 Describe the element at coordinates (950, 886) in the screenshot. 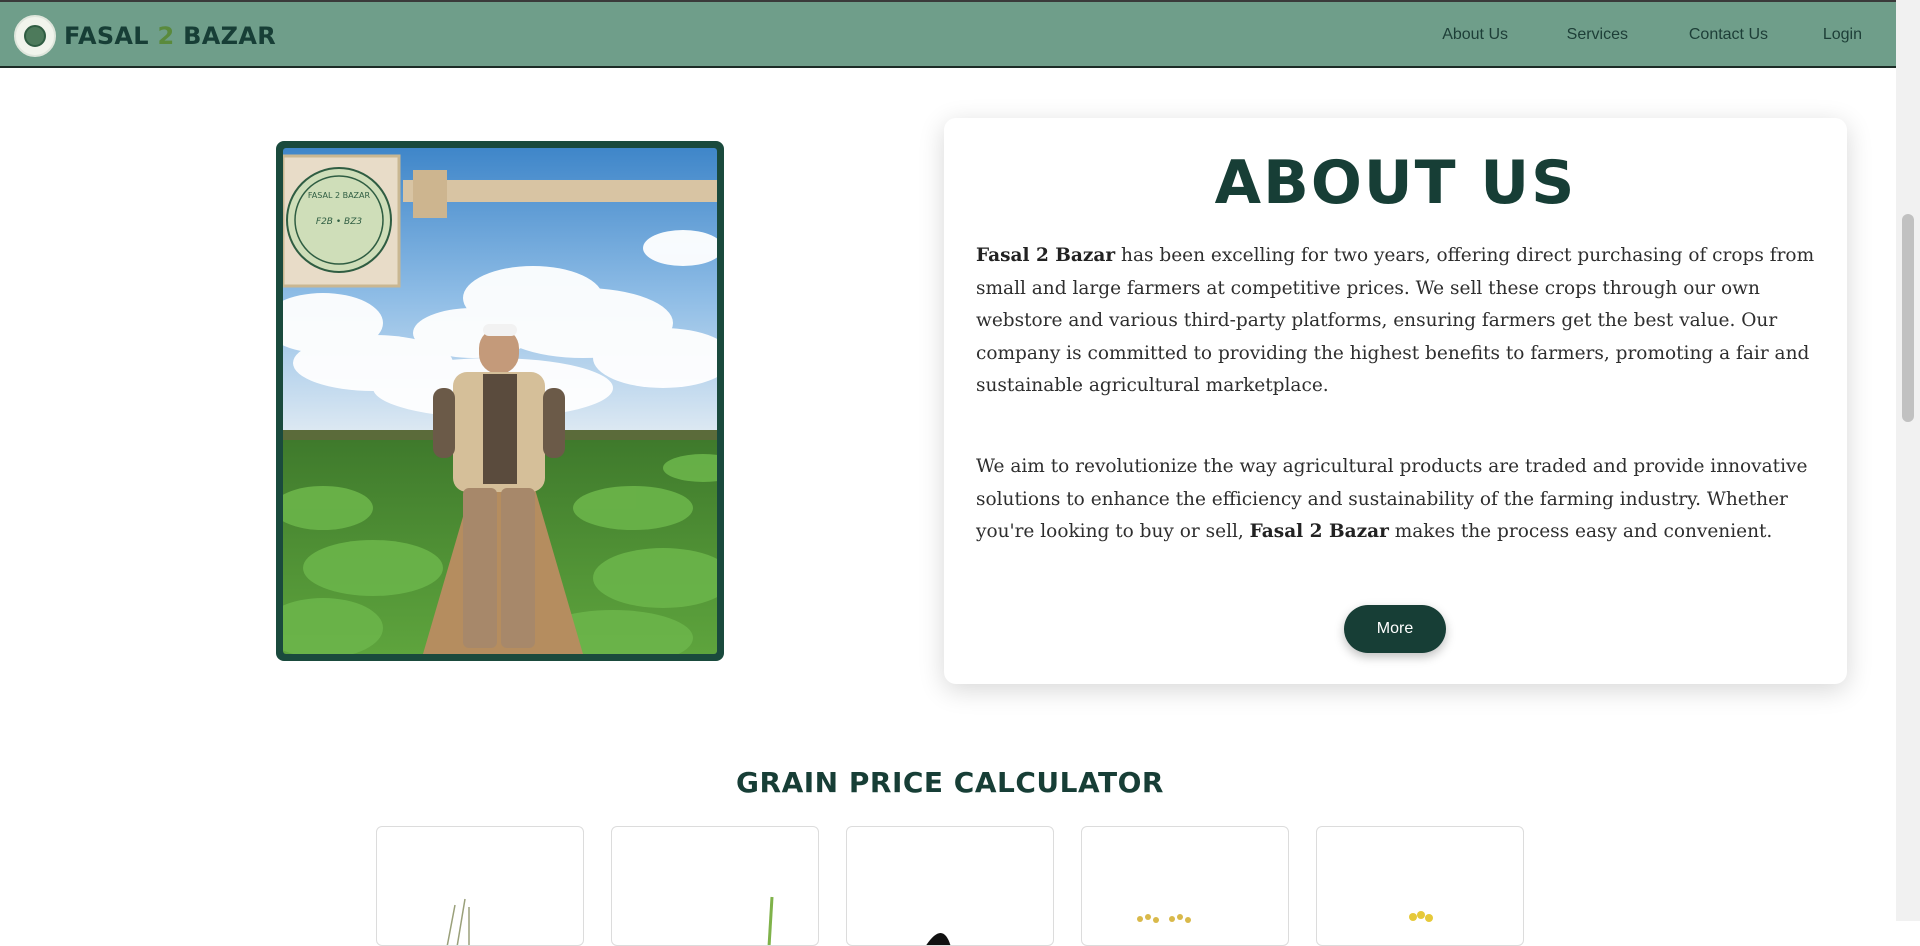

I see `grain-card-grain` at that location.